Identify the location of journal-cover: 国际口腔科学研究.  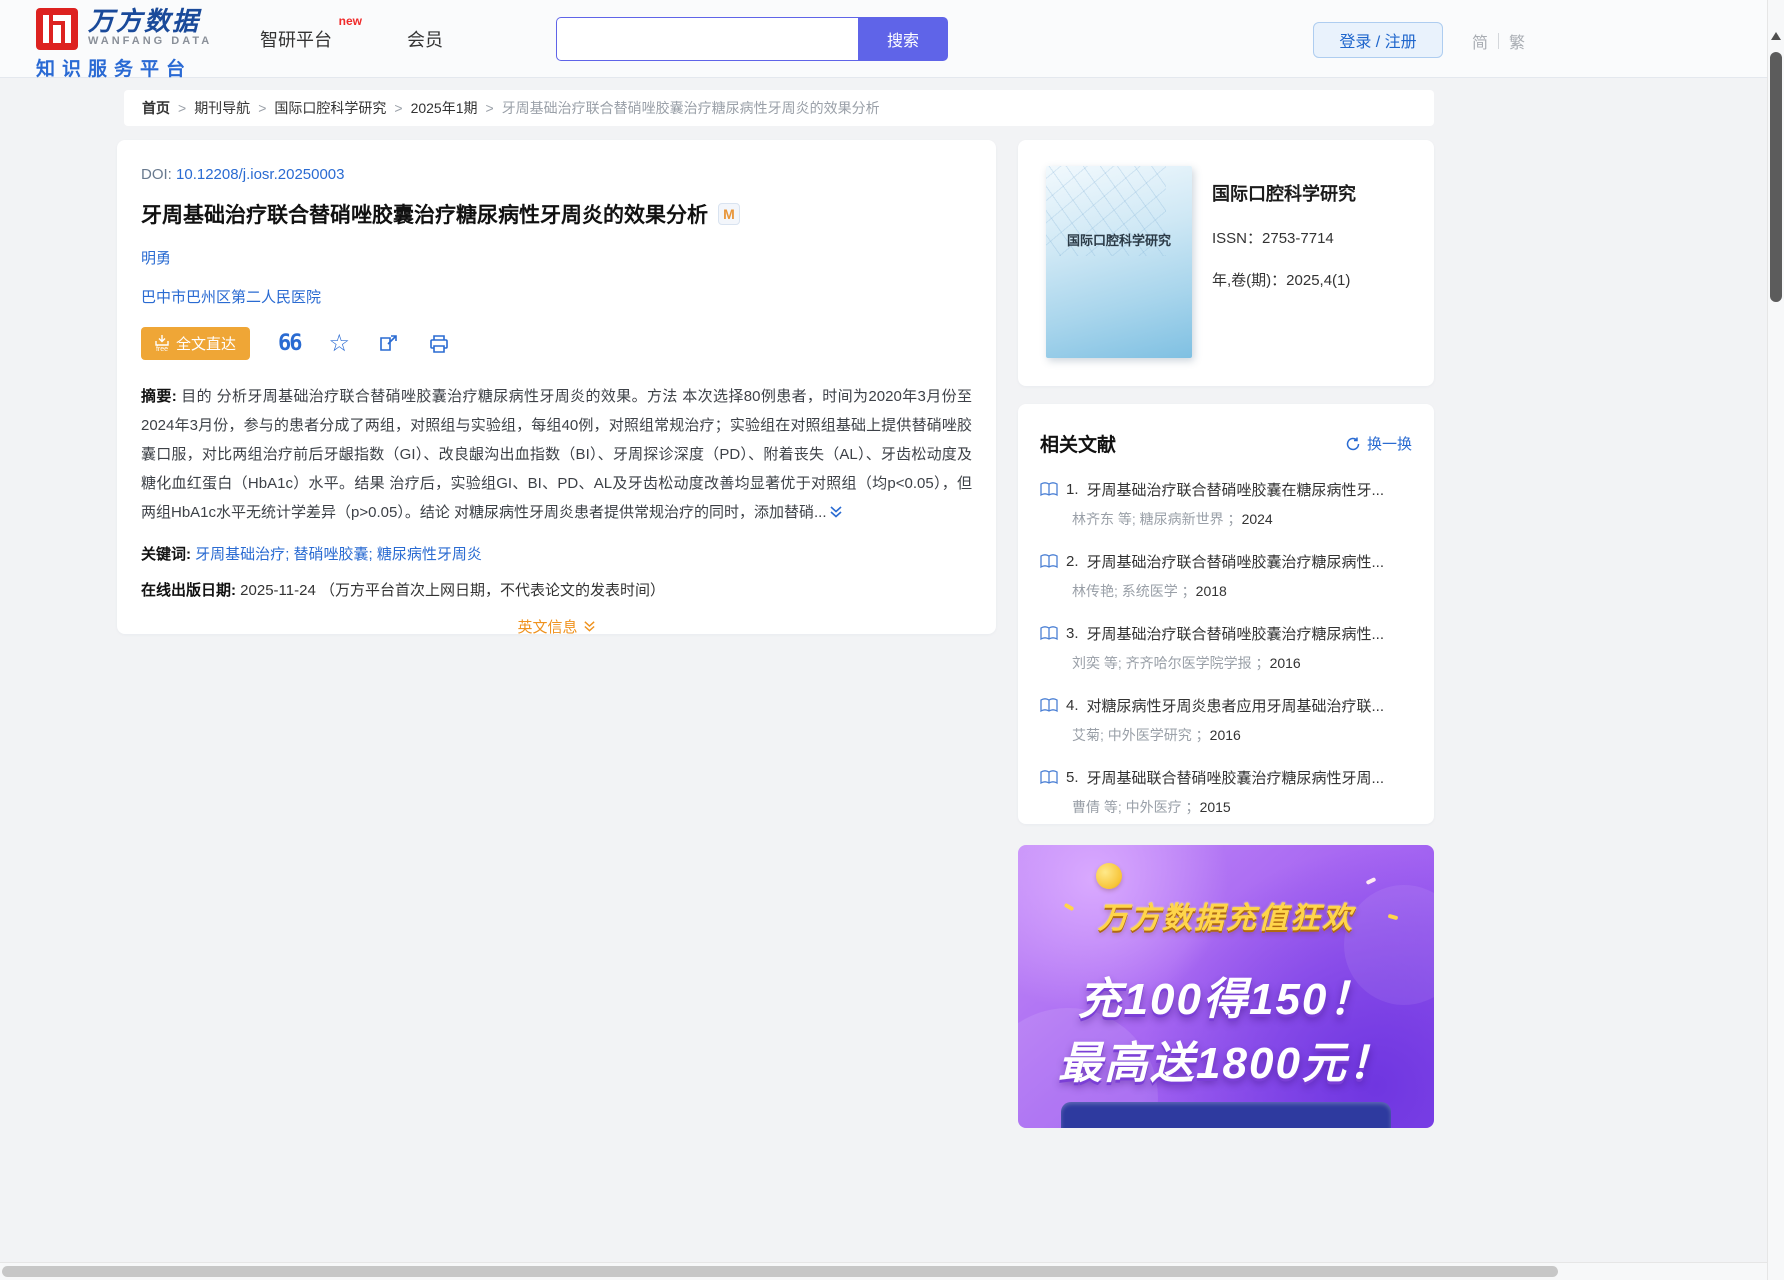
(1119, 262).